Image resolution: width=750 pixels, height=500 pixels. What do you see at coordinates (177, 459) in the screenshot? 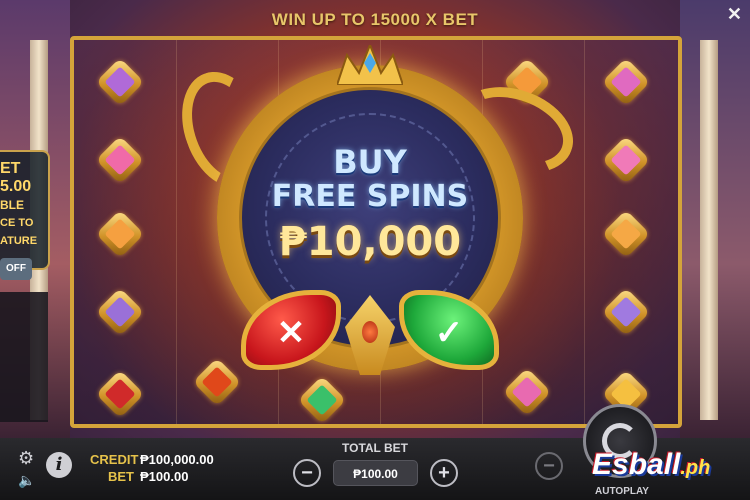
I see `credit-value: ₱100,000.00` at bounding box center [177, 459].